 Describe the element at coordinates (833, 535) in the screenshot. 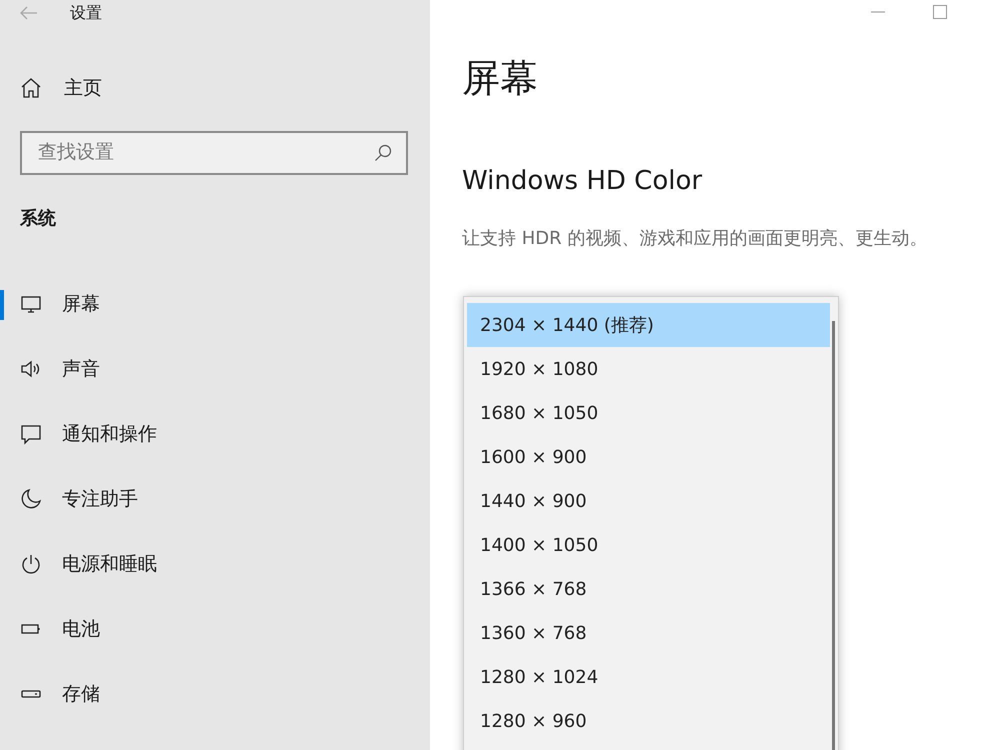

I see `scrollbar` at that location.